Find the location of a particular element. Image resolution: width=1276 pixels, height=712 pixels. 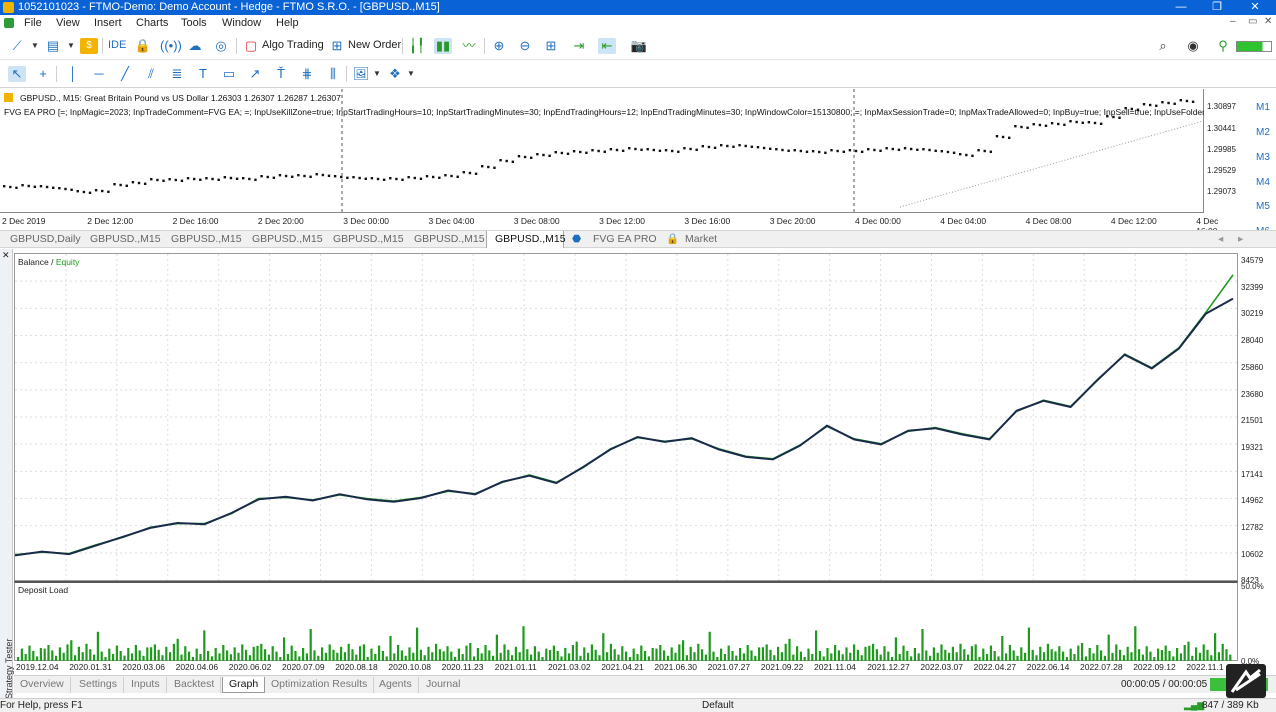

menu-help: Help is located at coordinates (287, 23).